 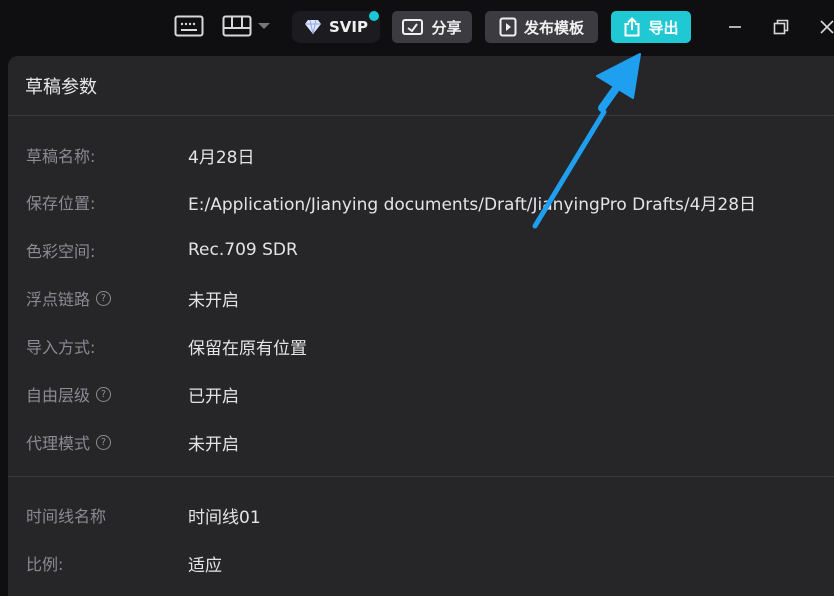 I want to click on share-button: 分享, so click(x=432, y=27).